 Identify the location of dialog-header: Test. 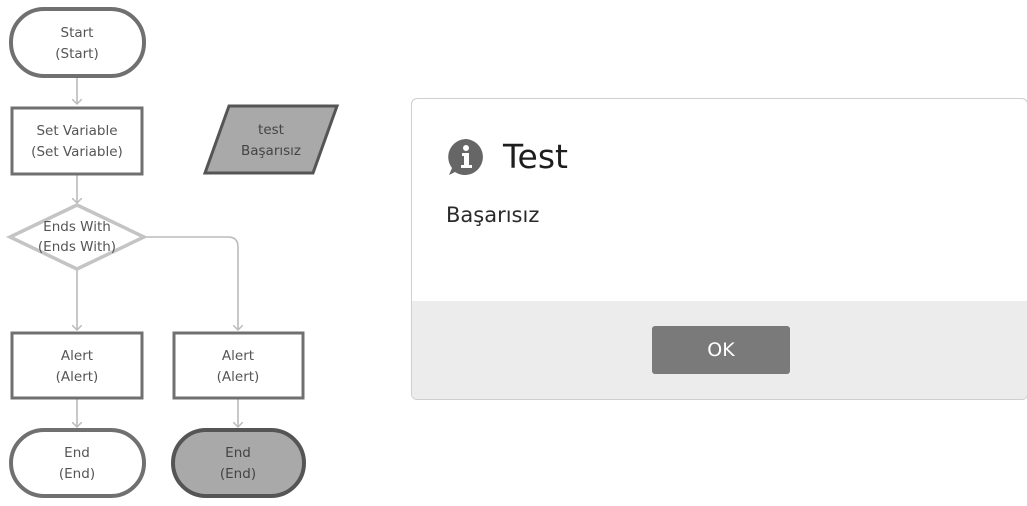
(507, 157).